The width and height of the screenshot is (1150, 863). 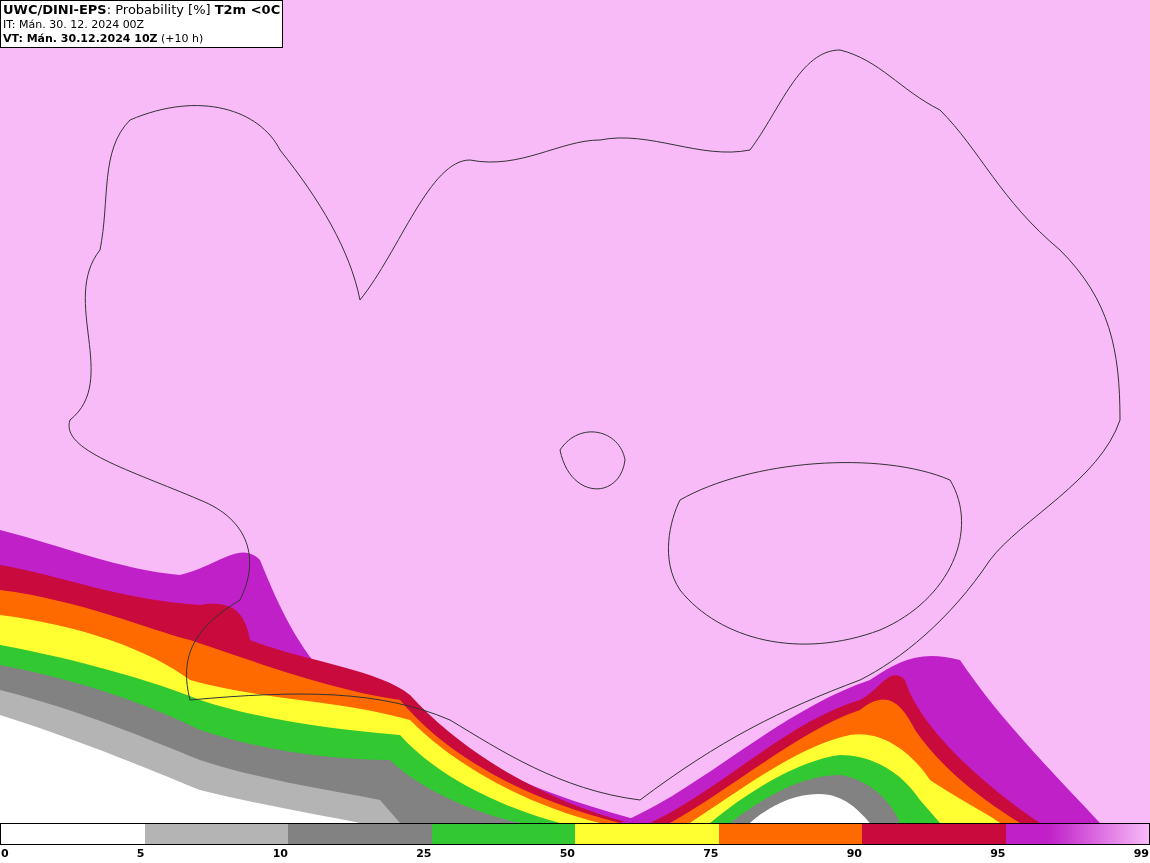 I want to click on title-line: VT: Mán. 30.12.2024 10Z (+10 h), so click(x=104, y=39).